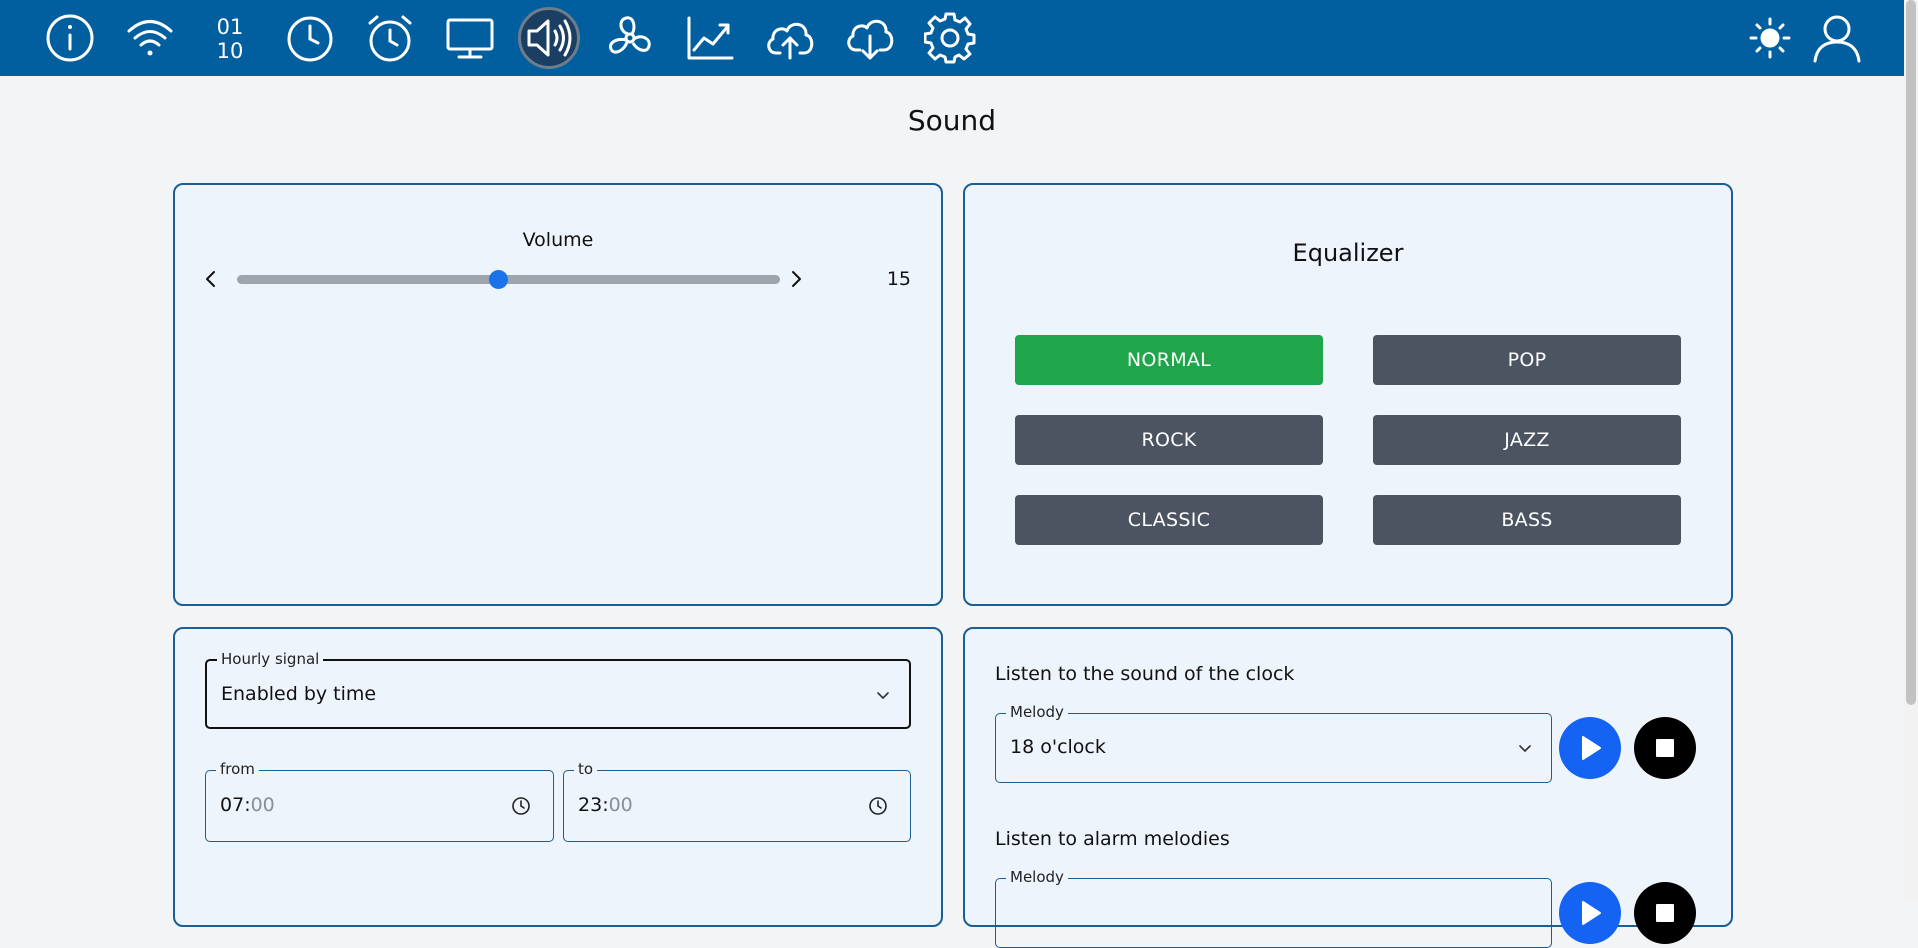  I want to click on volume-slider, so click(508, 279).